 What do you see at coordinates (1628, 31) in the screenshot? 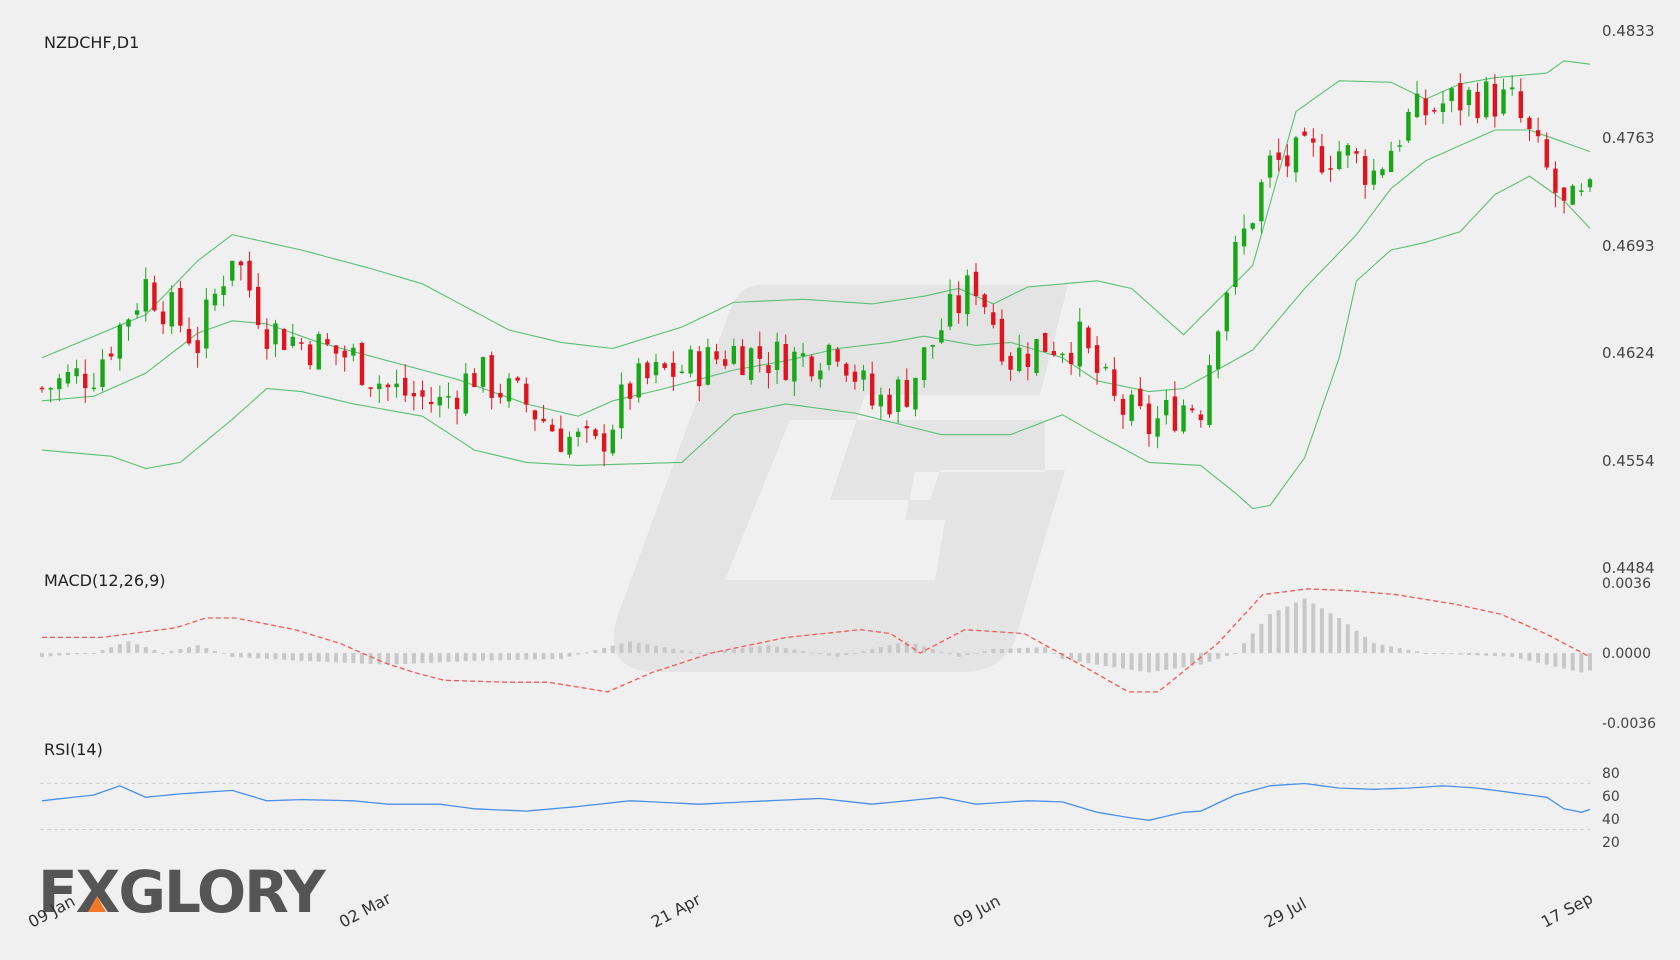
I see `y-tick-label: 0.4833` at bounding box center [1628, 31].